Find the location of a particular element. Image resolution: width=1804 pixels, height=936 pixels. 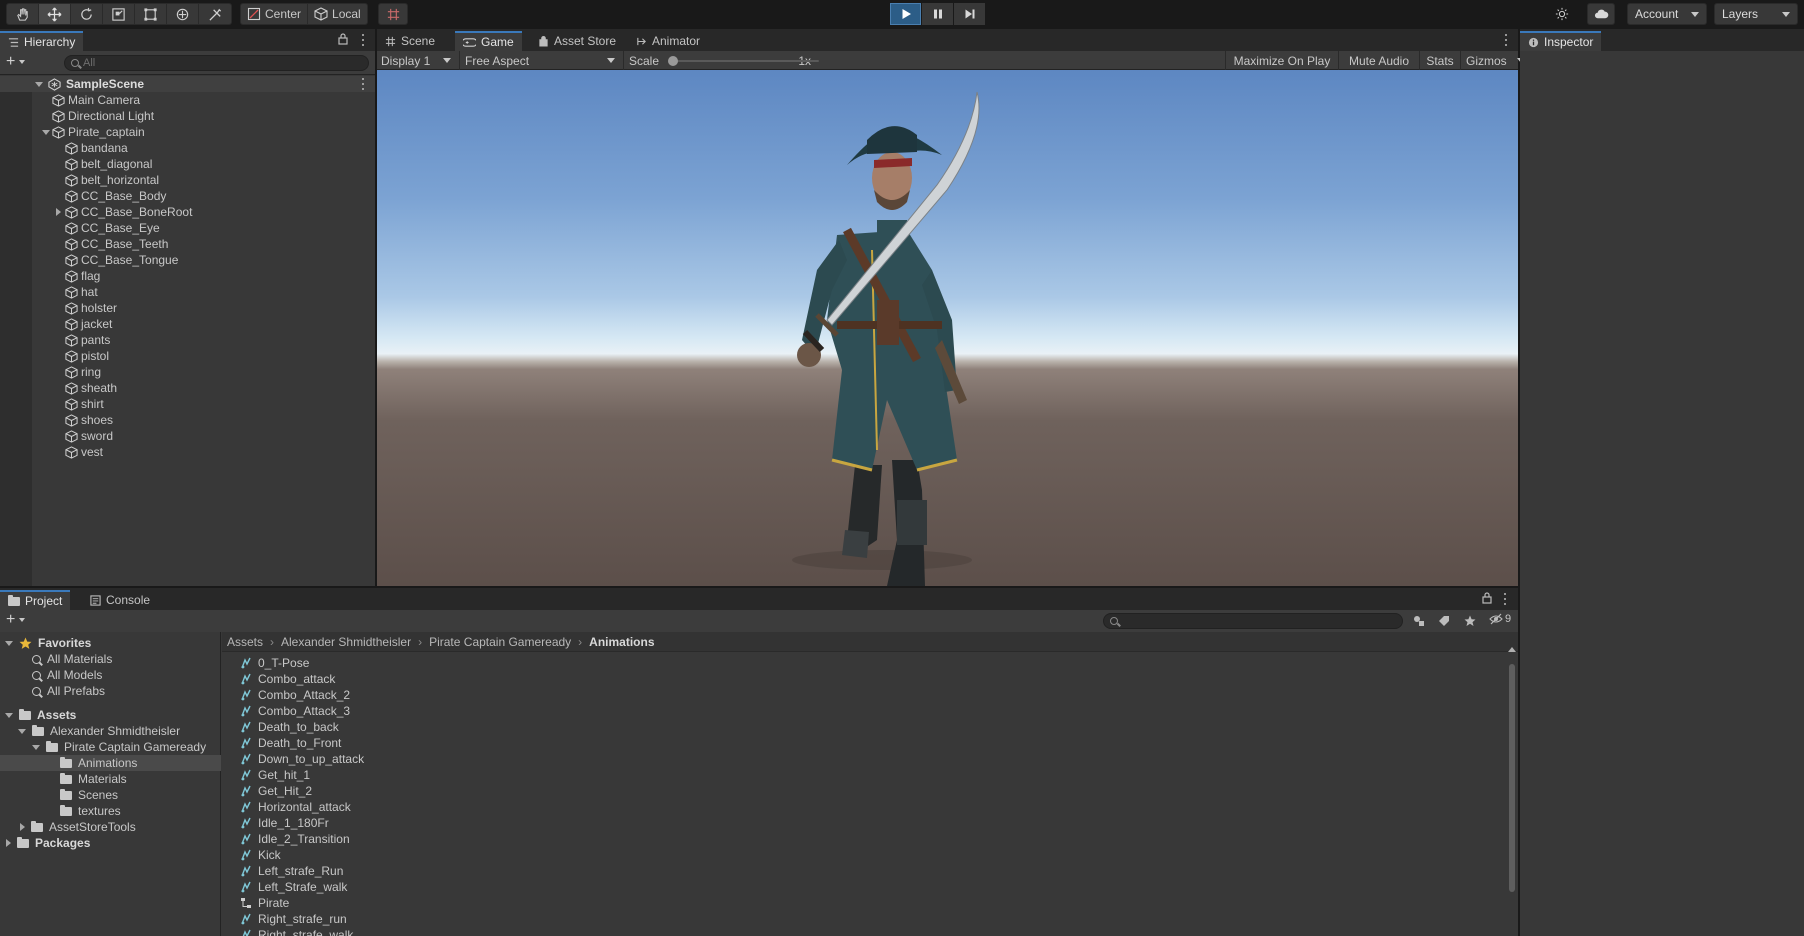

file-list-item: Right_strafe_run is located at coordinates (293, 919).